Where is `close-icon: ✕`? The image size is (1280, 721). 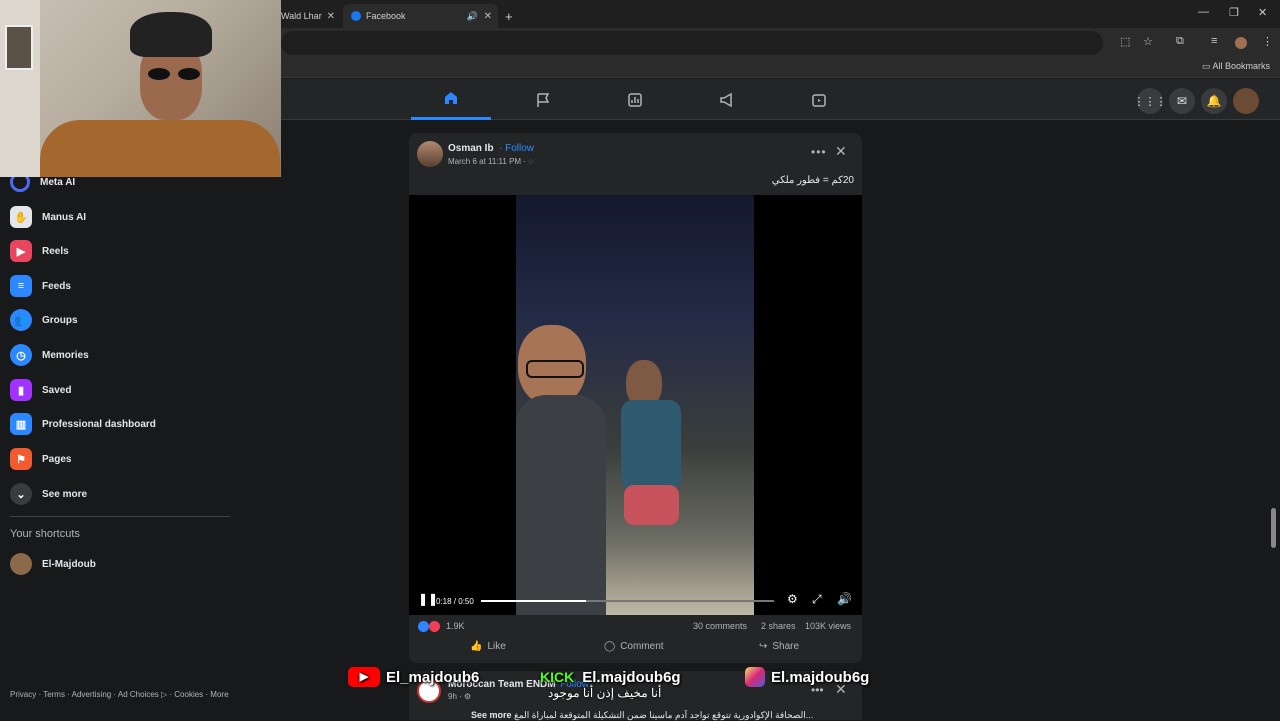
close-icon: ✕ is located at coordinates (841, 151).